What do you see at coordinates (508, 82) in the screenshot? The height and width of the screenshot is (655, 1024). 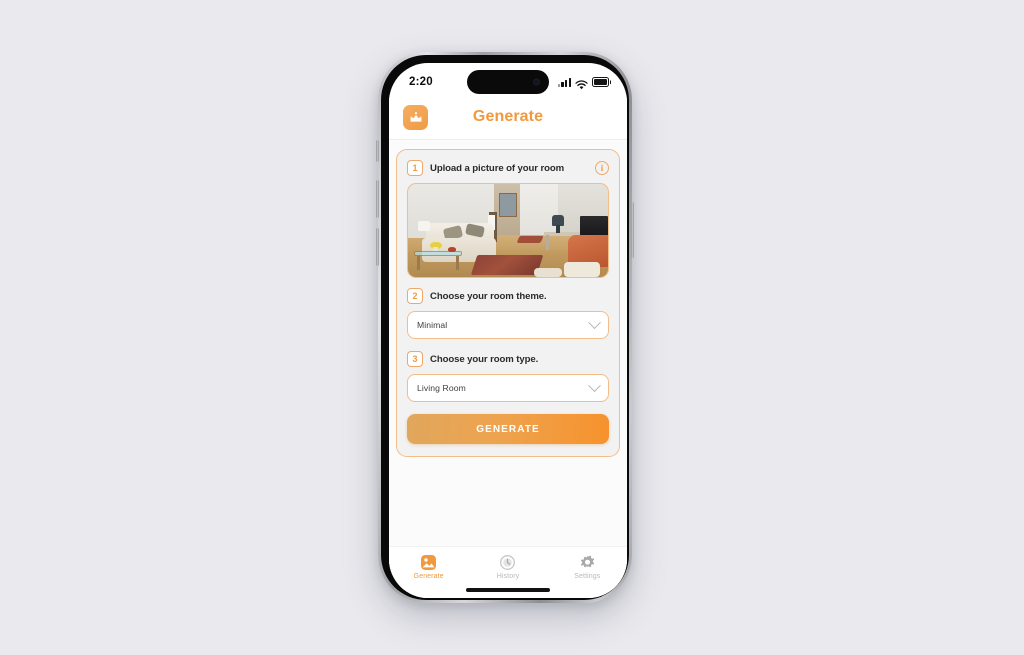 I see `dynamic-island` at bounding box center [508, 82].